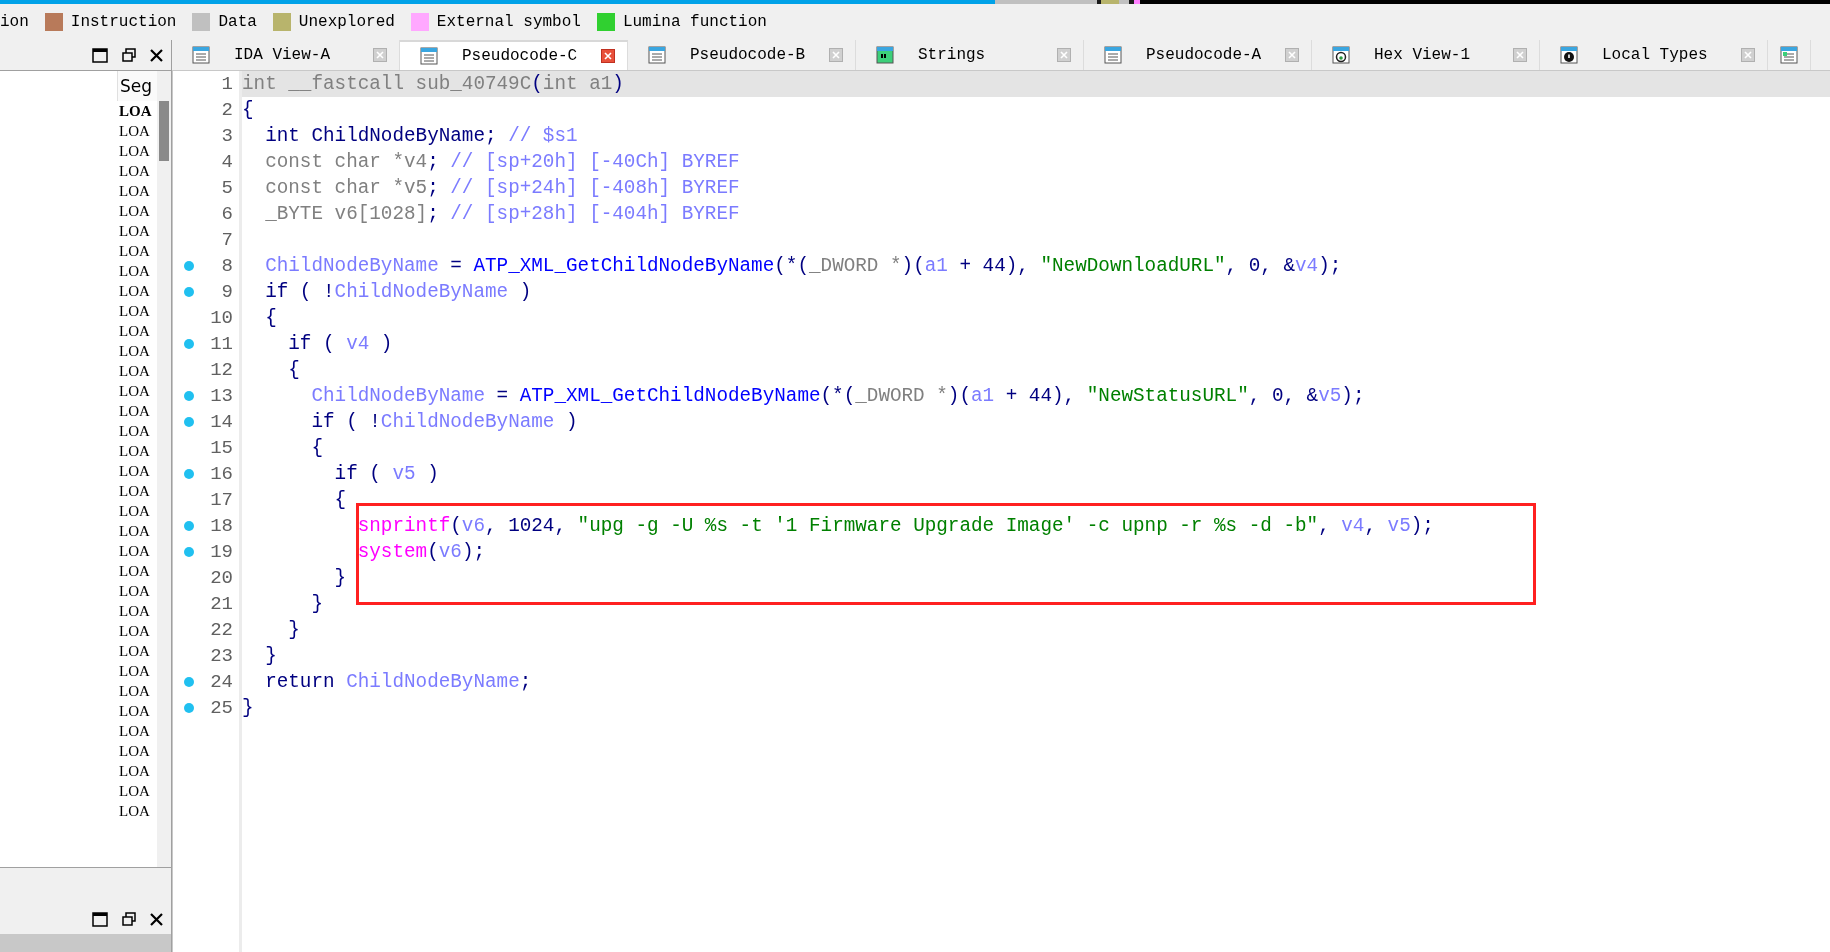  Describe the element at coordinates (444, 422) in the screenshot. I see `code-line: if ( !ChildNodeByName )` at that location.